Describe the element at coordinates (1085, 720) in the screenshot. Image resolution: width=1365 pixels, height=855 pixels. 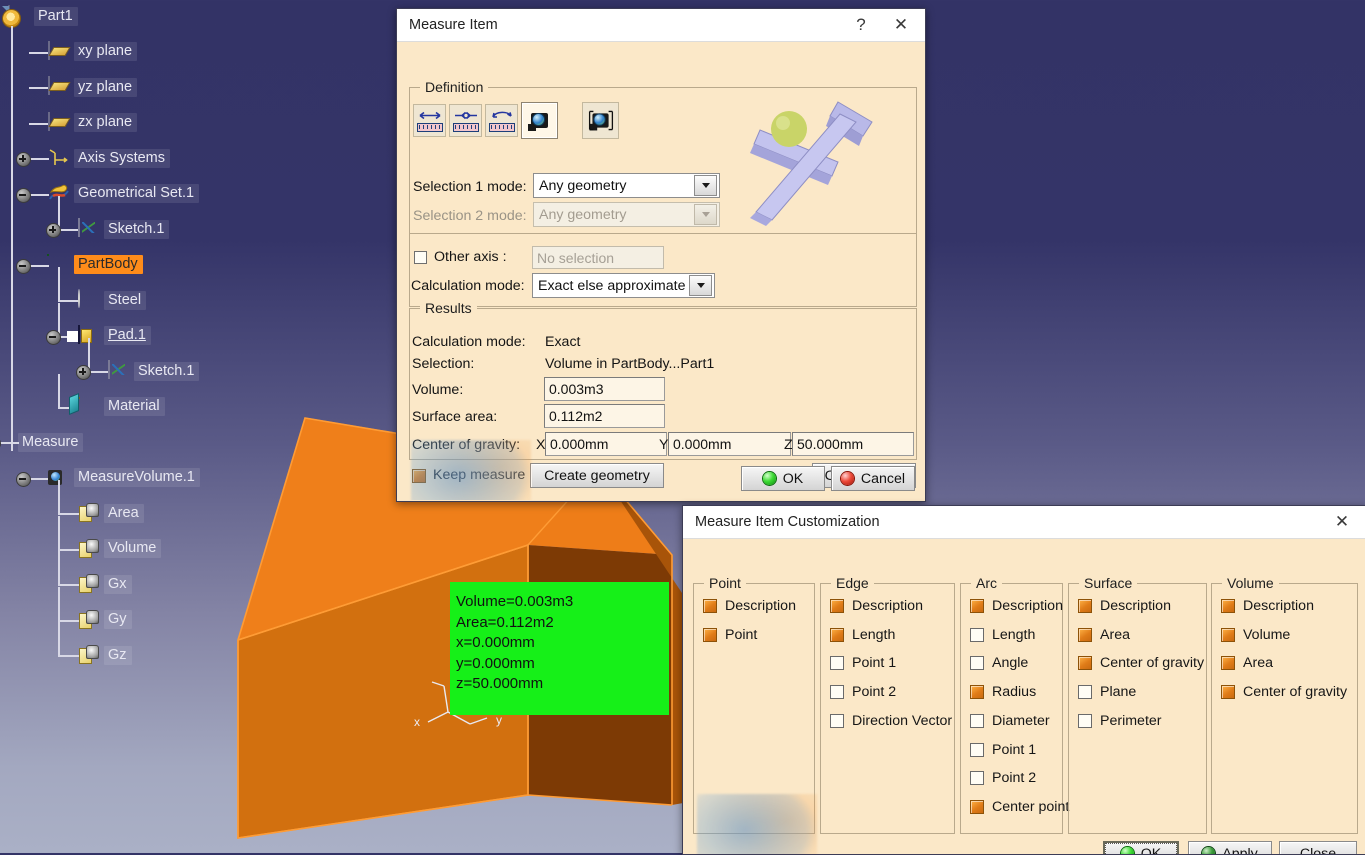
I see `checkbox-perimeter` at that location.